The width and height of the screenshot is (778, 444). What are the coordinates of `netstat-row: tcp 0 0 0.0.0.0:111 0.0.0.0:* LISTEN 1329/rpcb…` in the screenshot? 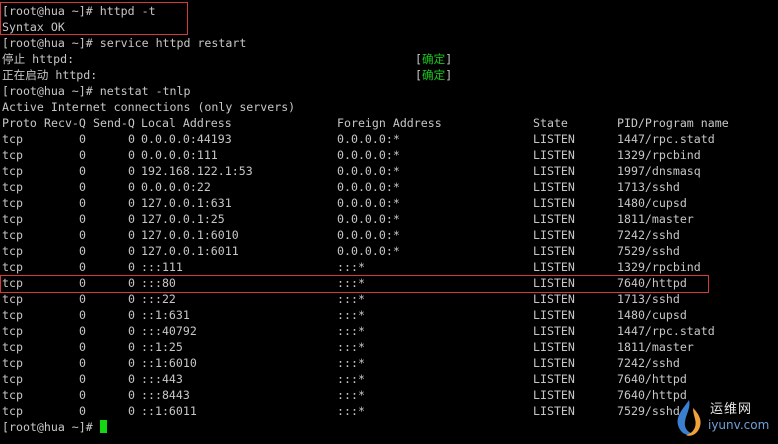 It's located at (389, 155).